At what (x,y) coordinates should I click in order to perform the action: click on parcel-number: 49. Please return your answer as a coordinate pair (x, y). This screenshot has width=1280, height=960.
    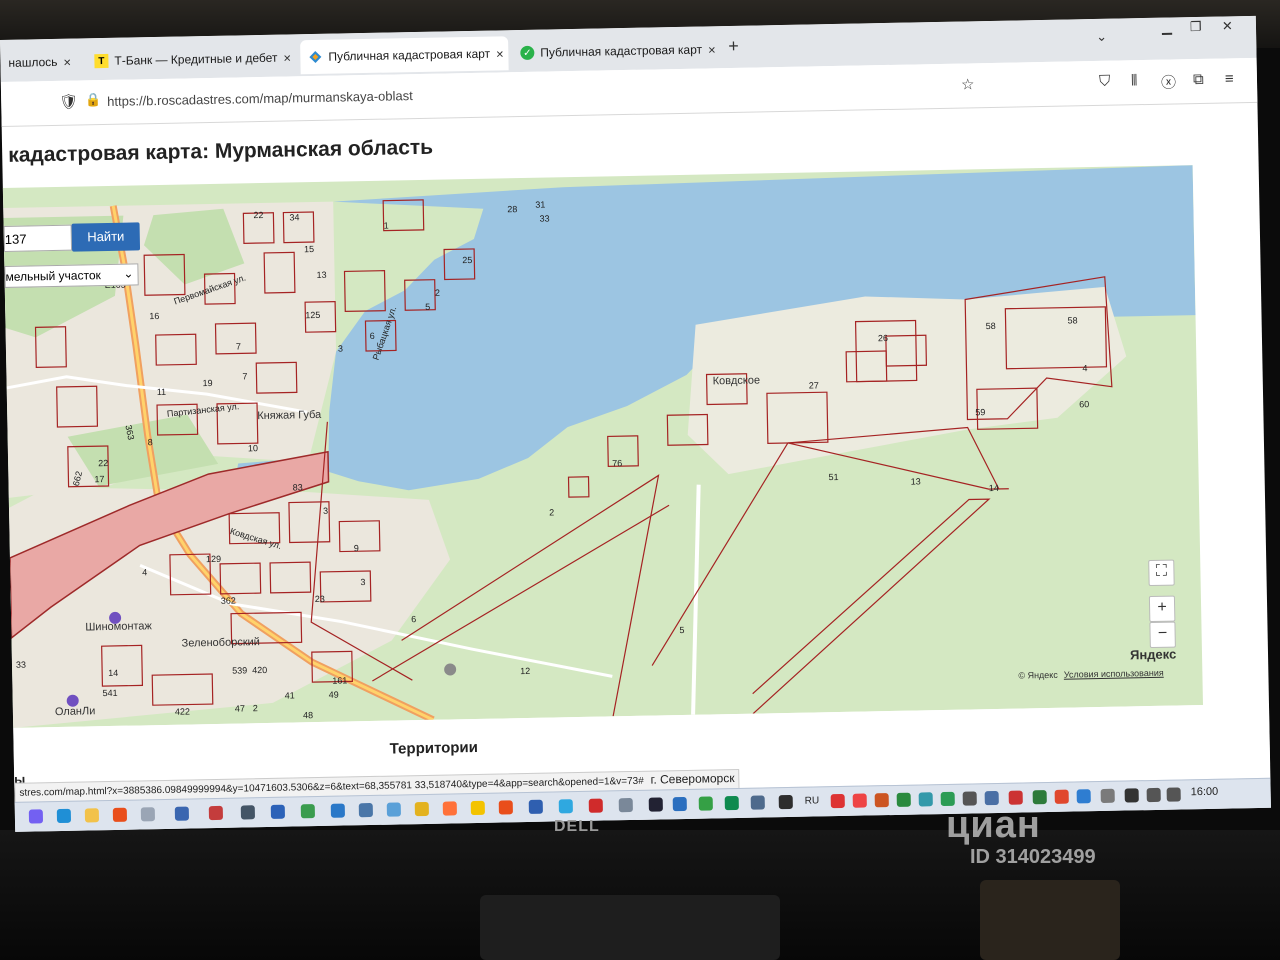
    Looking at the image, I should click on (334, 695).